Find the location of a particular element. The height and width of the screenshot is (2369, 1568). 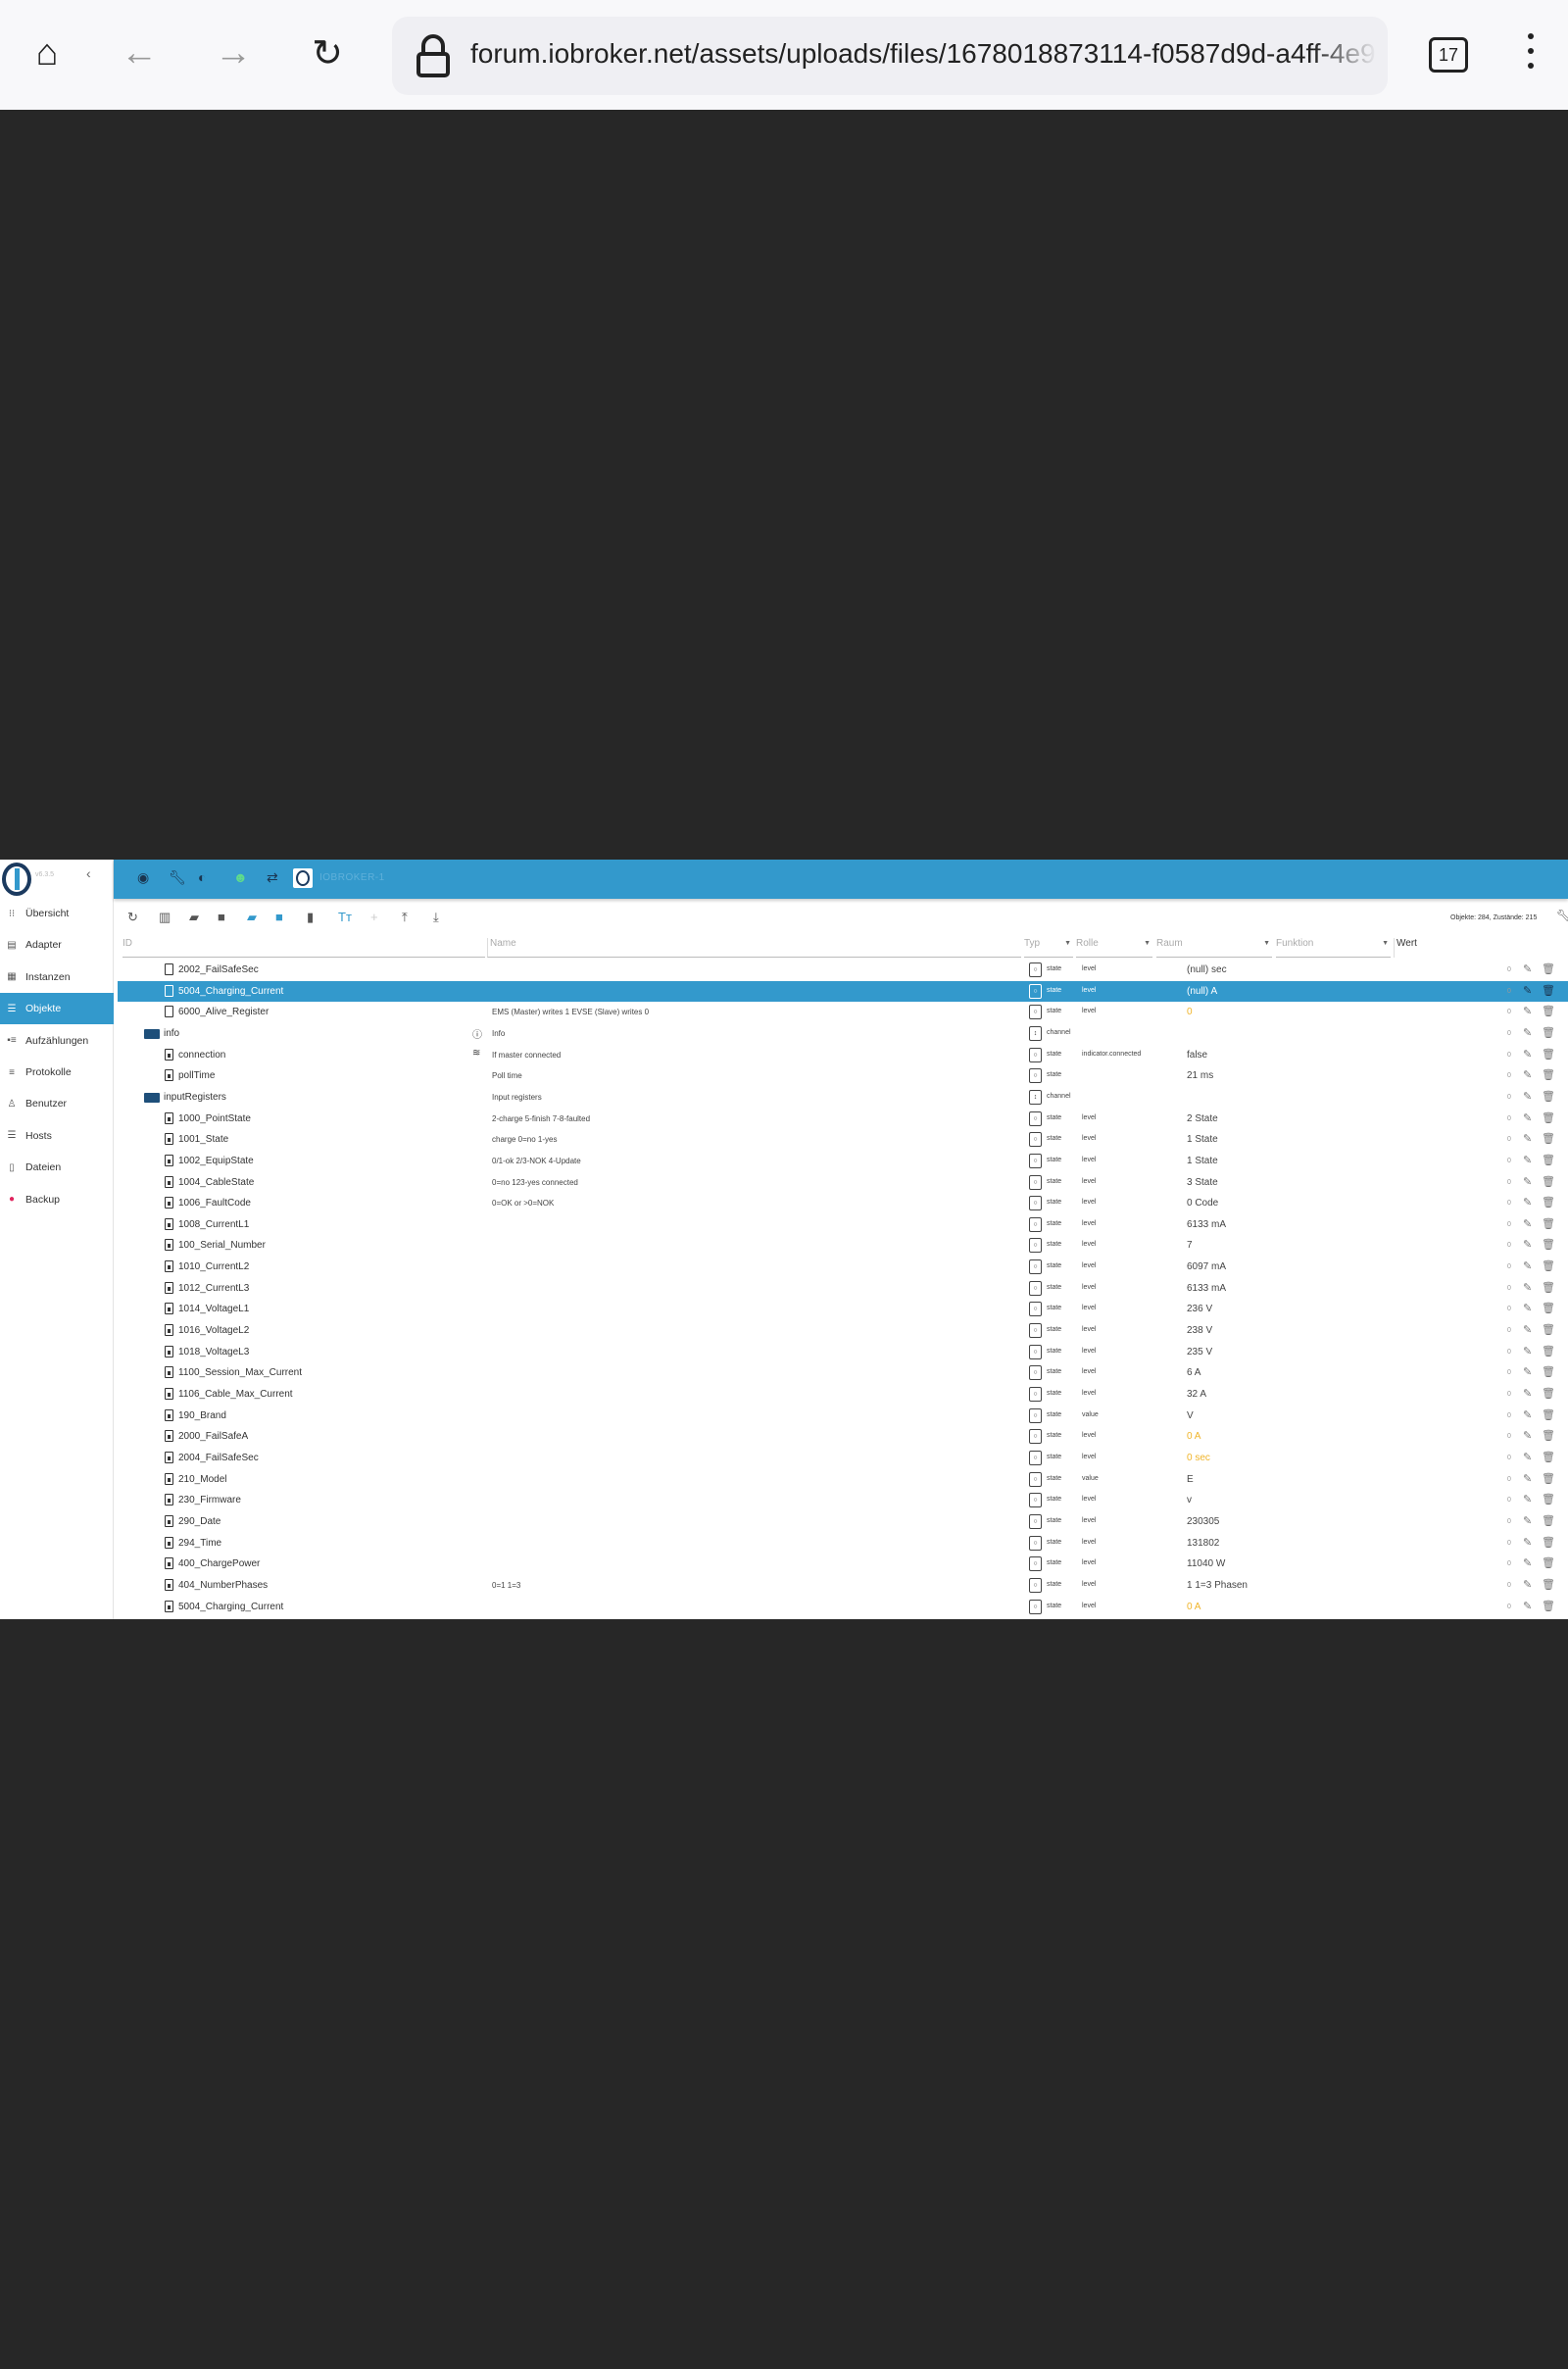

table-row: 2004_FailSafeSec ○ state level 0 sec 0 ✎ 🗑︎ is located at coordinates (843, 1458).